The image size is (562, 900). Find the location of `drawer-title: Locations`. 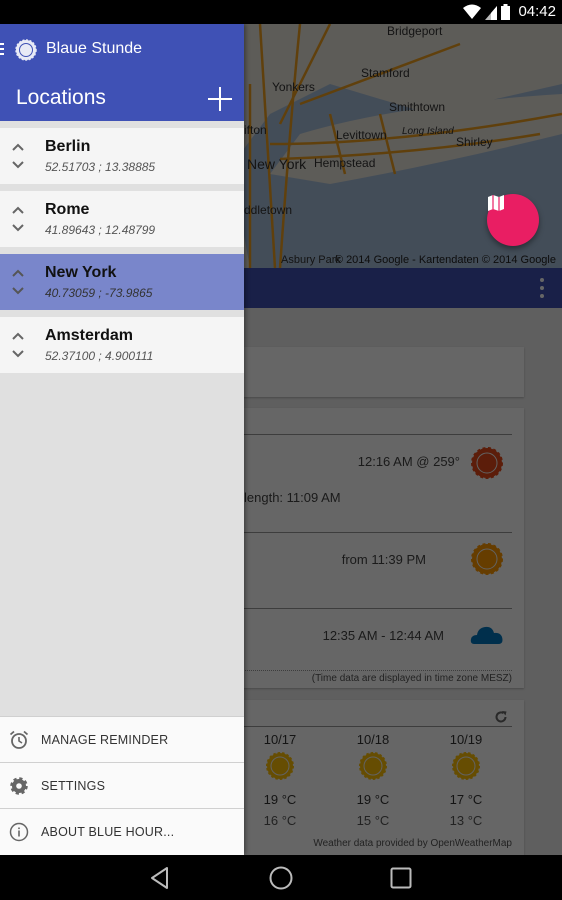

drawer-title: Locations is located at coordinates (61, 97).